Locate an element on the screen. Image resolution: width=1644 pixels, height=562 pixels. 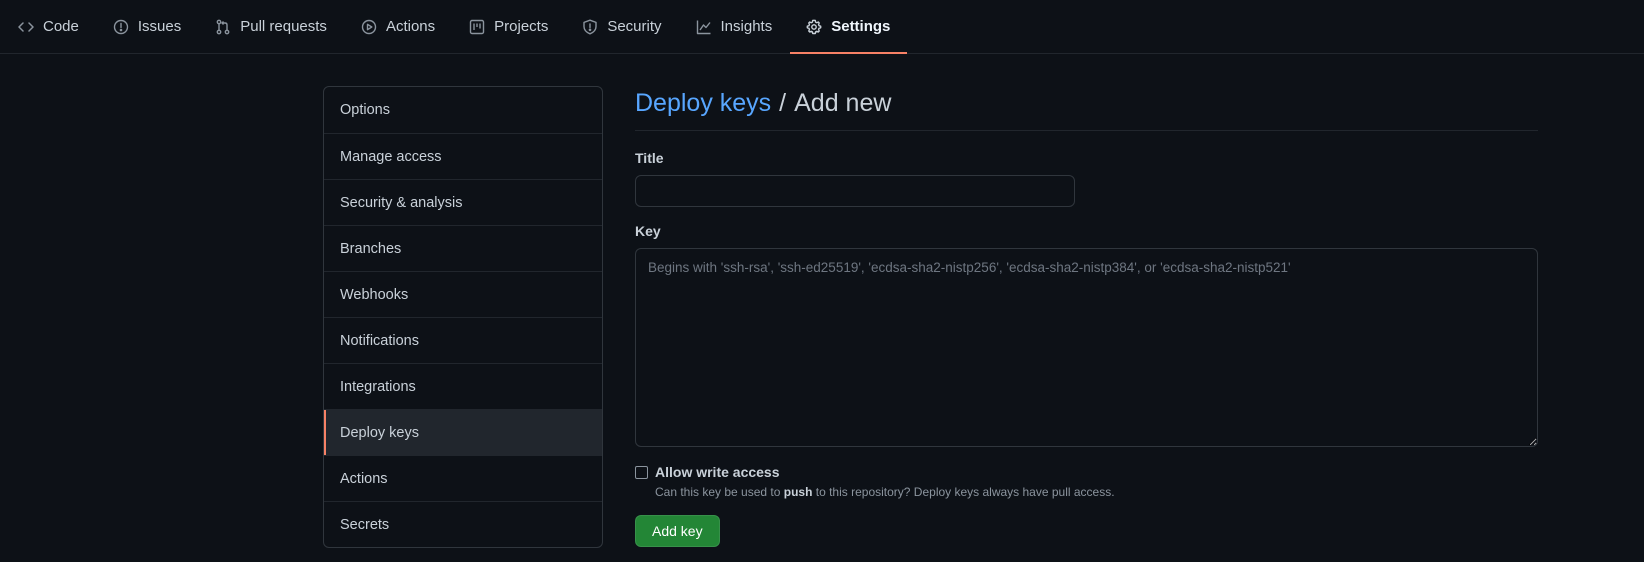
tab-pull-requests: Pull requests is located at coordinates (279, 26).